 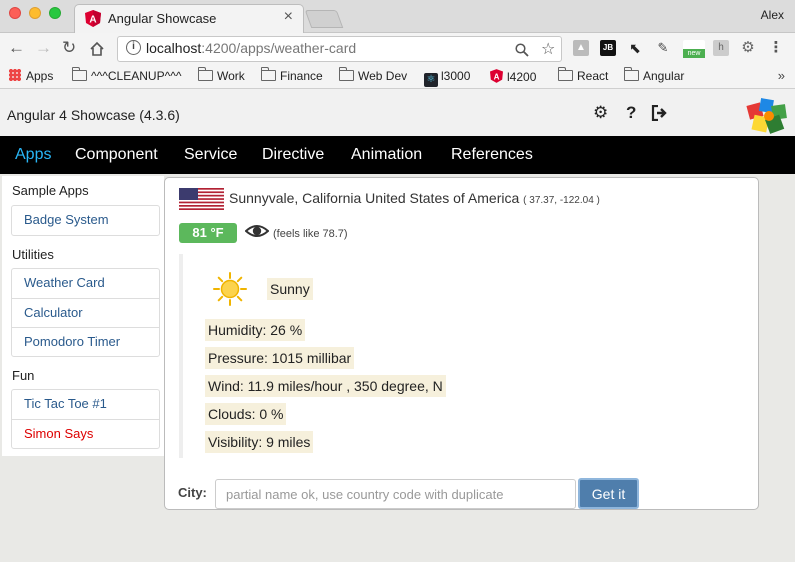 What do you see at coordinates (93, 115) in the screenshot?
I see `app-title: Angular 4 Showcase (4.3.6)` at bounding box center [93, 115].